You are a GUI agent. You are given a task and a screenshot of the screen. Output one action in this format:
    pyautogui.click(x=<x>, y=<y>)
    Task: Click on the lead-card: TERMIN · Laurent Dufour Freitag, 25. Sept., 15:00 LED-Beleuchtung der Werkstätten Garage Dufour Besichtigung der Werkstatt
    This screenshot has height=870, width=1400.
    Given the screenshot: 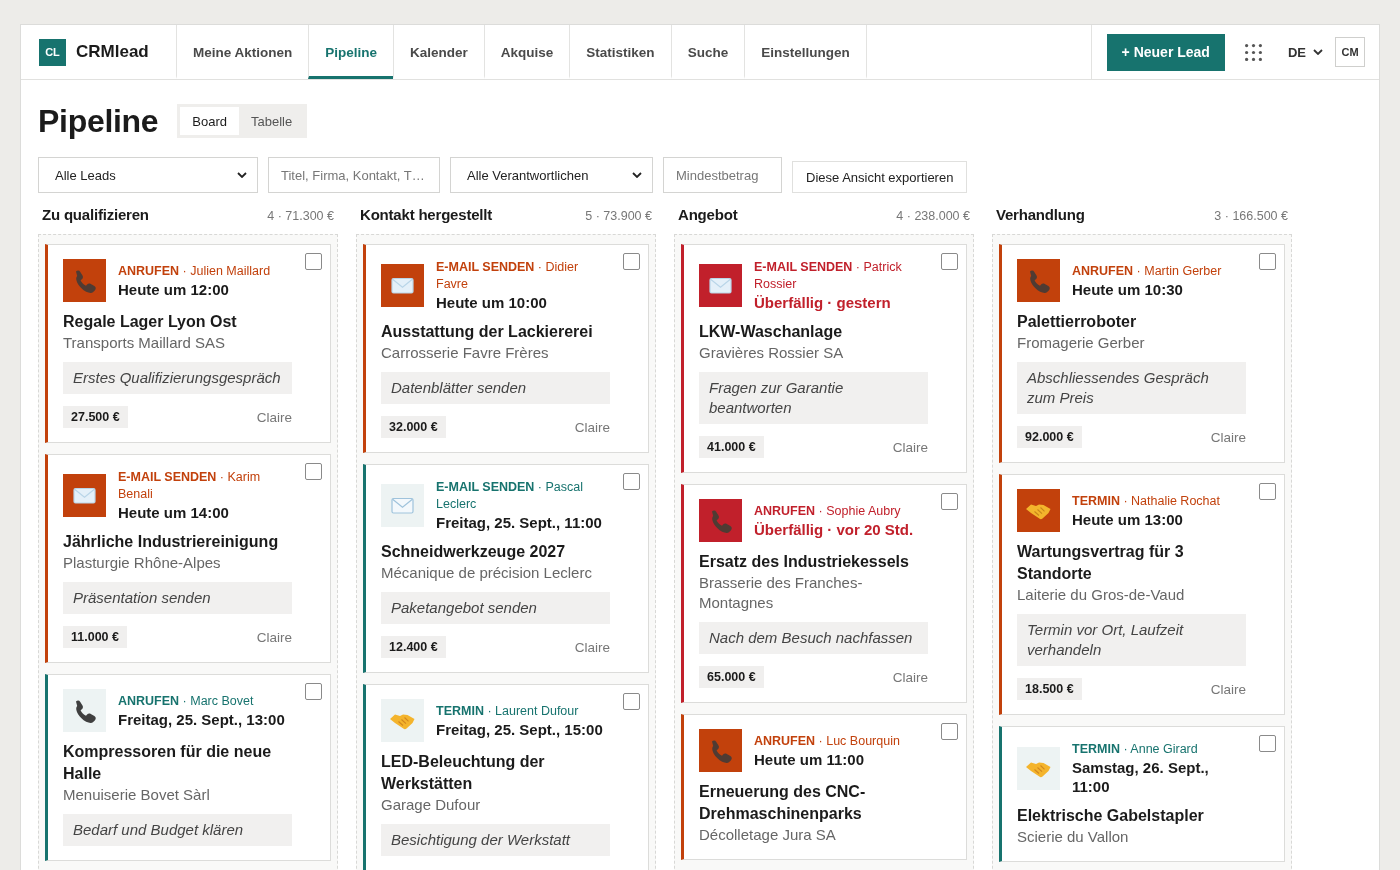 What is the action you would take?
    pyautogui.click(x=506, y=777)
    